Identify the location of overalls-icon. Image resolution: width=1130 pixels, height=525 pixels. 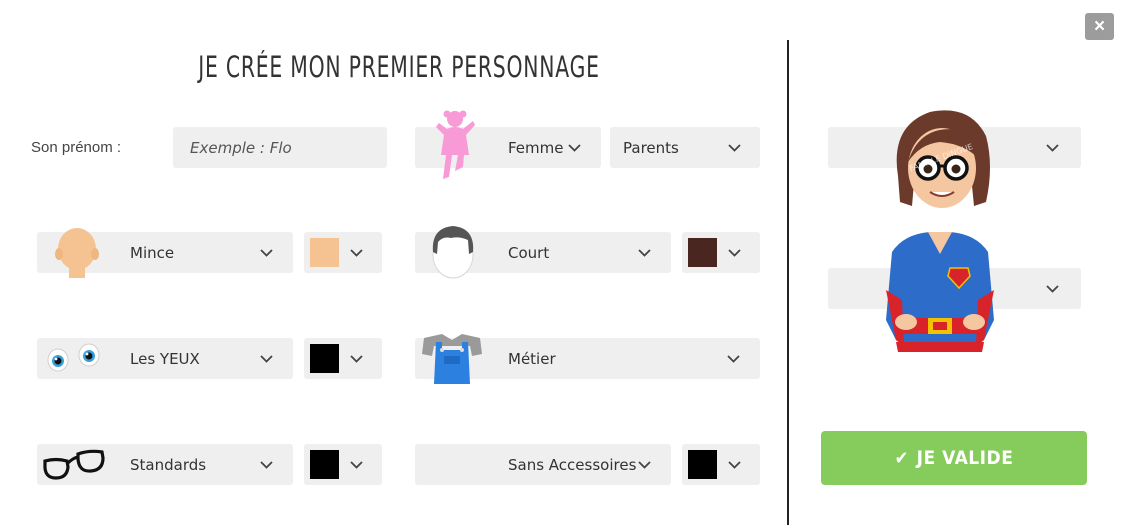
(452, 359).